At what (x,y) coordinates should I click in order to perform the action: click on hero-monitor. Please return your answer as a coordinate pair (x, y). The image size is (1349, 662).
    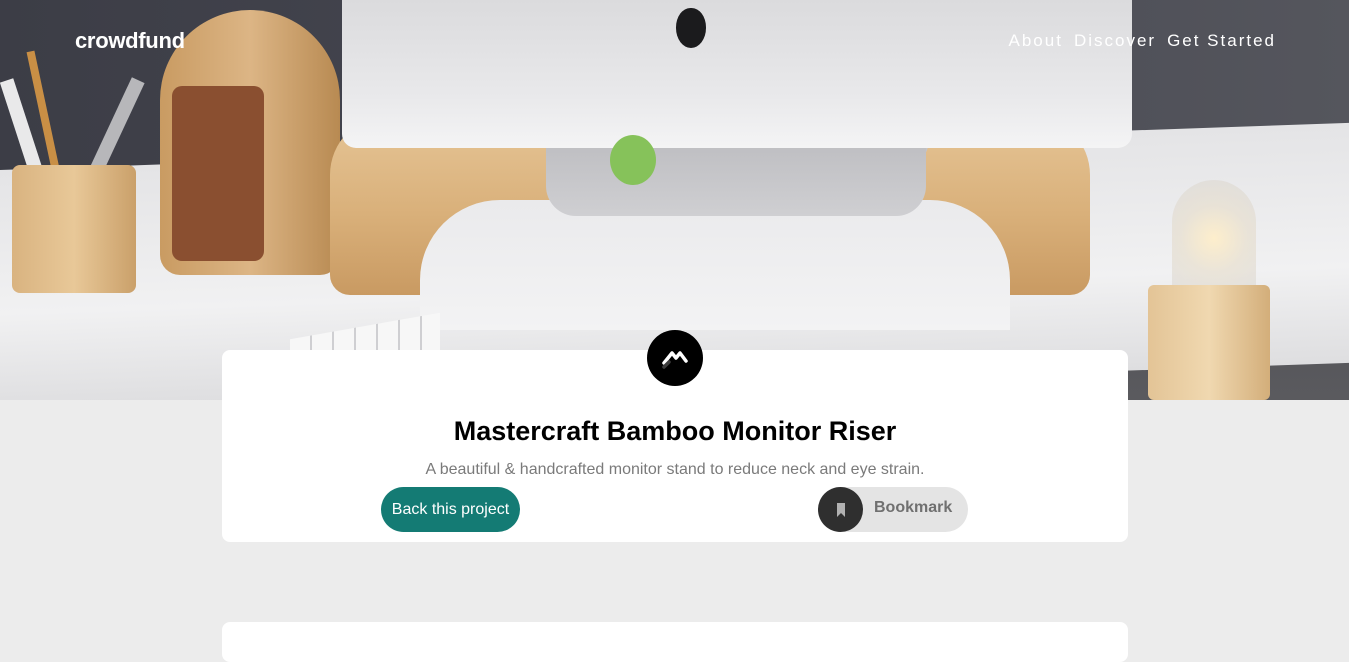
    Looking at the image, I should click on (737, 74).